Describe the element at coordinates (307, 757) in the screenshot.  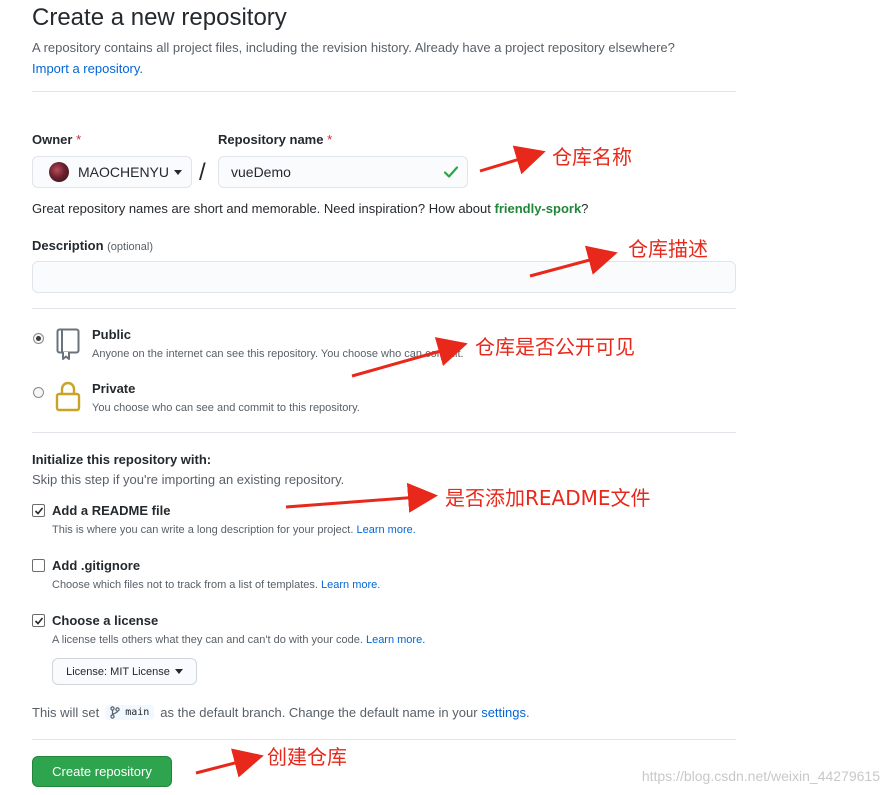
I see `annotation-create: 创建仓库` at that location.